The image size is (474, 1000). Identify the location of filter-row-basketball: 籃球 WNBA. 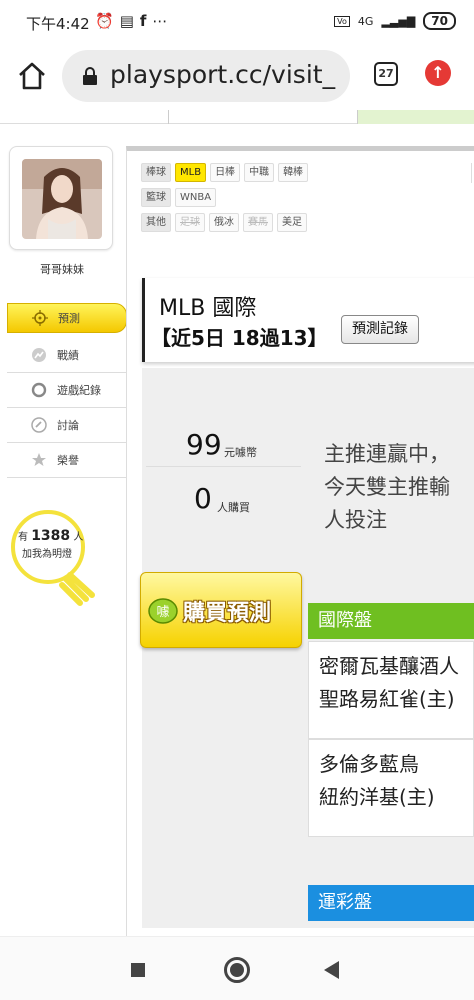
(224, 197).